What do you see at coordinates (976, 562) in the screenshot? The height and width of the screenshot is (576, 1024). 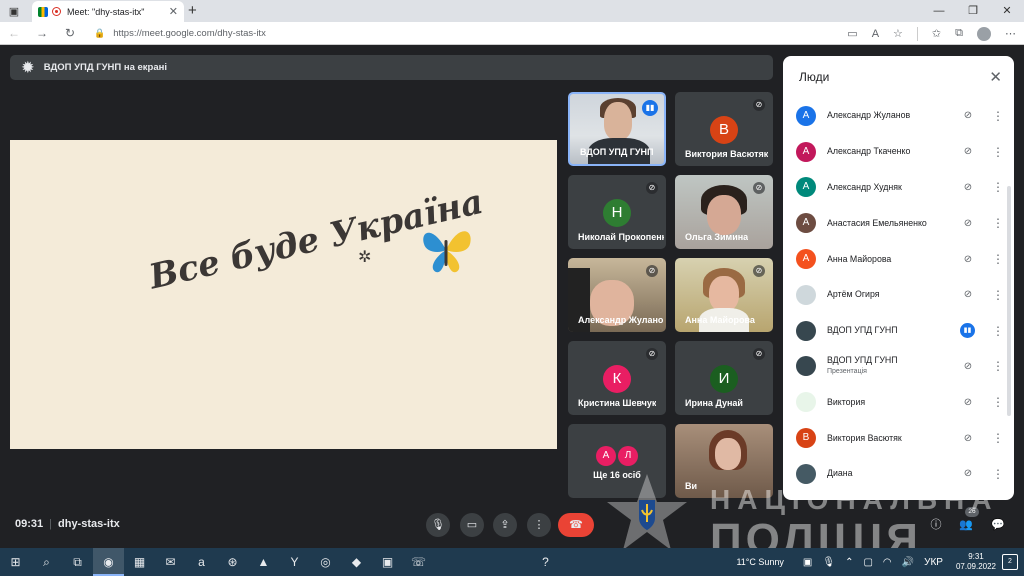 I see `taskbar-clock: 9:31 07.09.2022` at bounding box center [976, 562].